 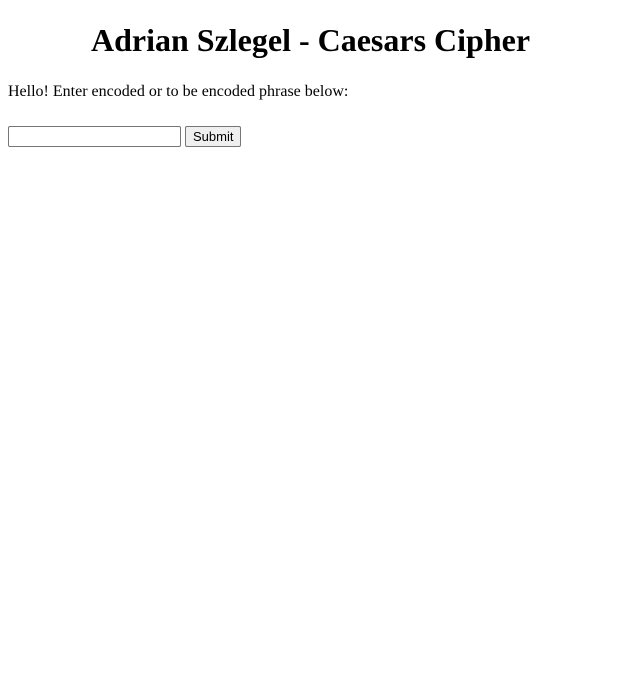 What do you see at coordinates (94, 136) in the screenshot?
I see `phrase-input` at bounding box center [94, 136].